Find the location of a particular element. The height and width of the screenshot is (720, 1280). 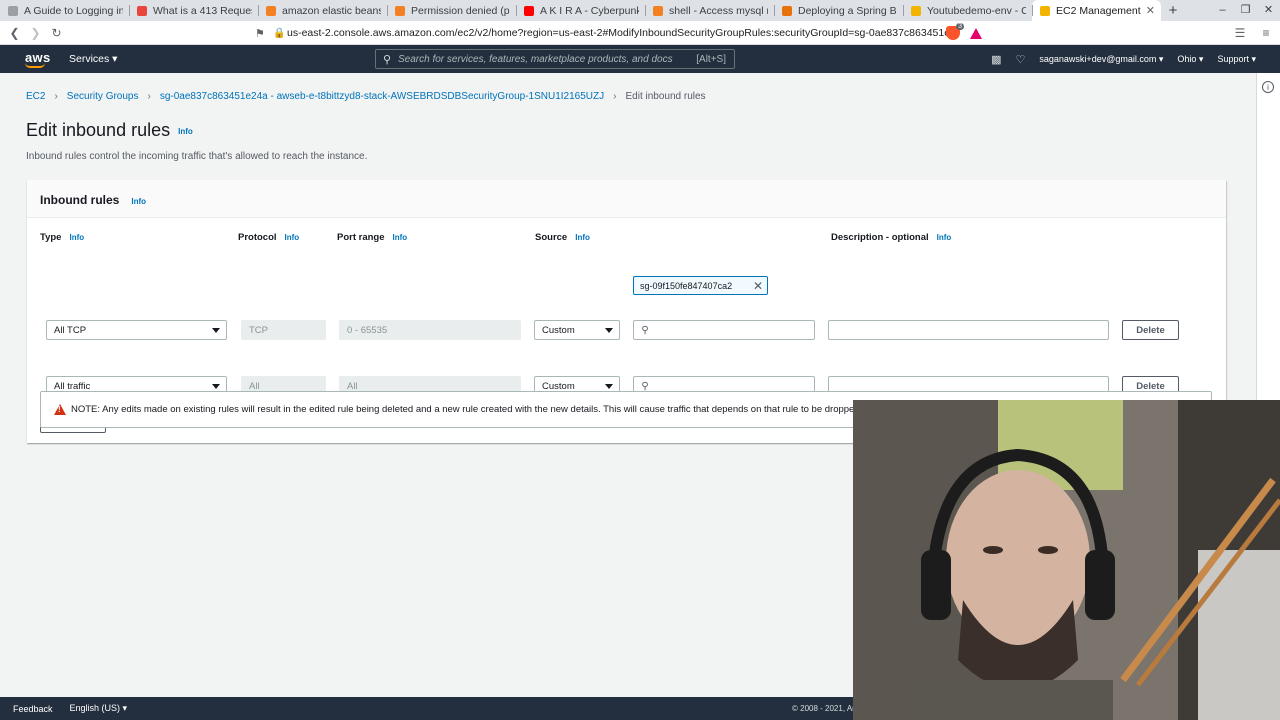

panel-title: Inbound rules Info is located at coordinates (93, 200).